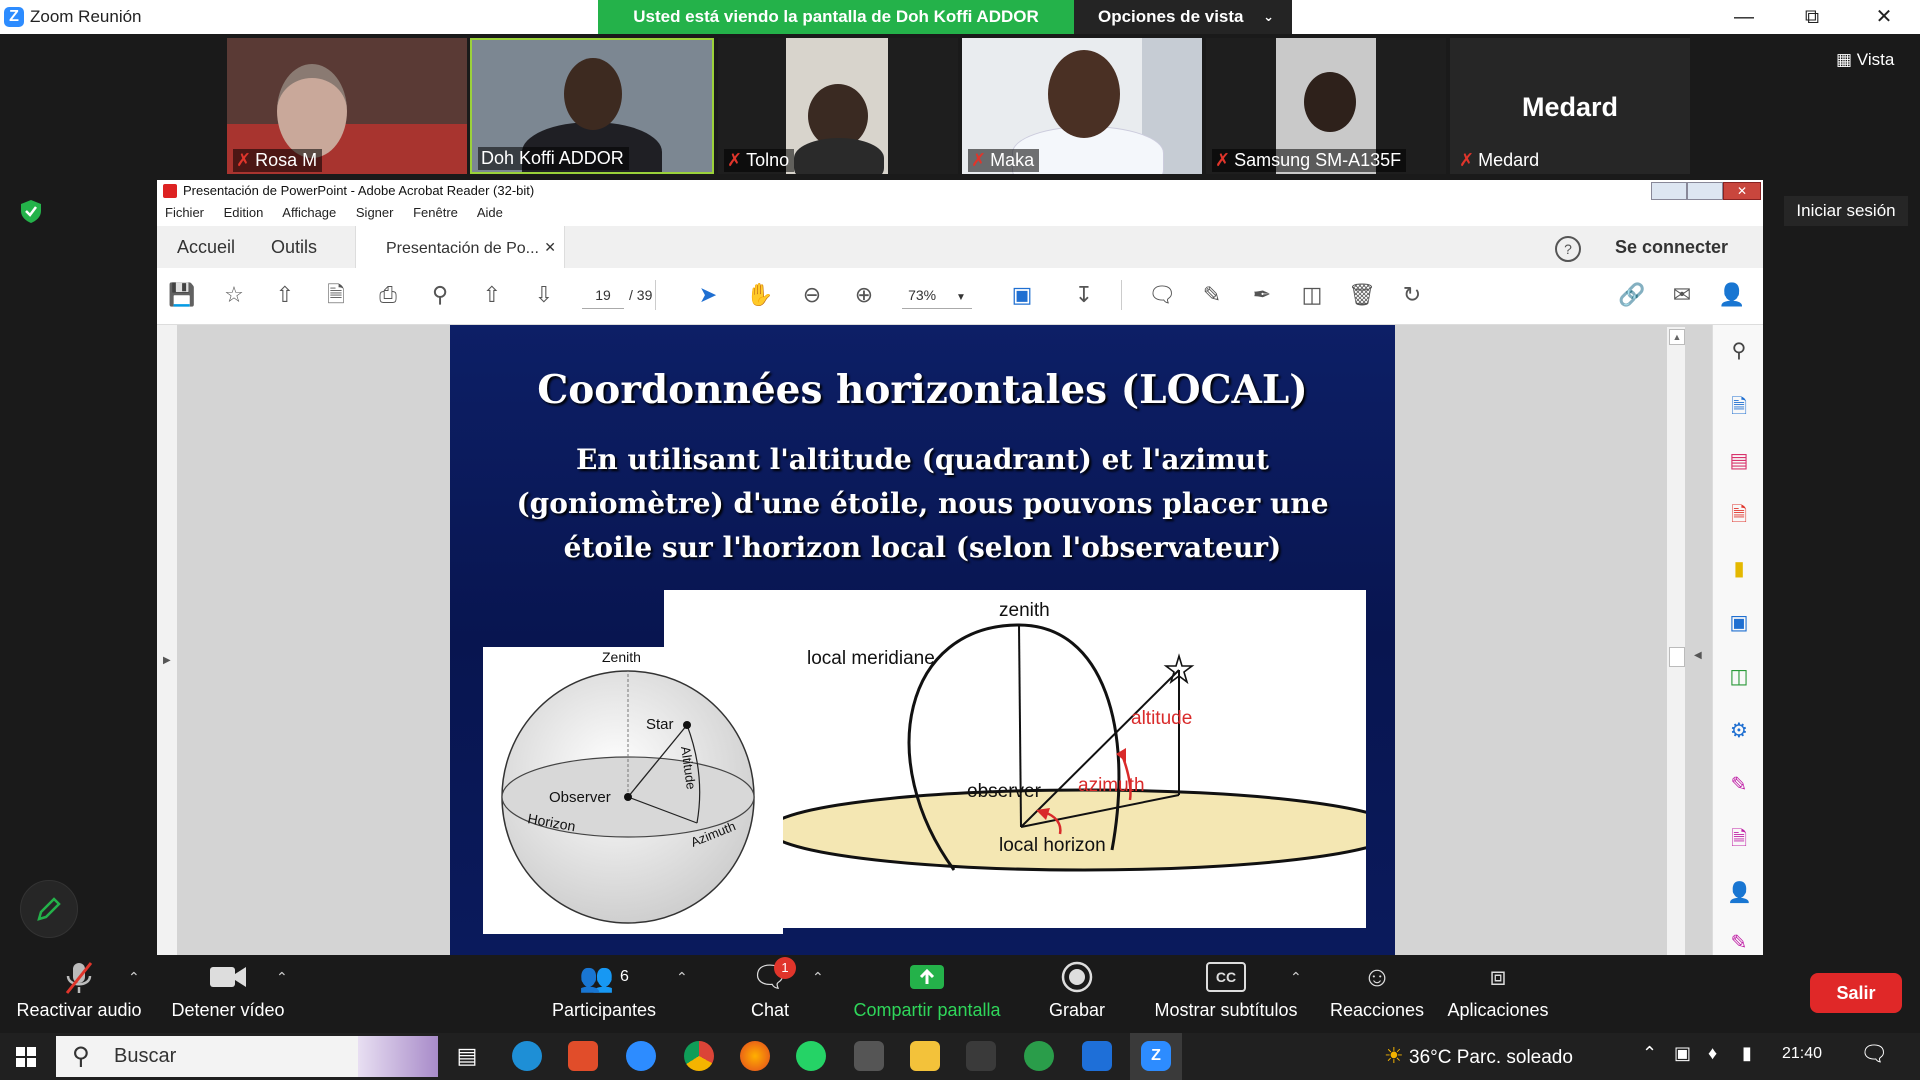 This screenshot has height=1080, width=1920. What do you see at coordinates (134, 977) in the screenshot?
I see `audio-options-caret: ⌃` at bounding box center [134, 977].